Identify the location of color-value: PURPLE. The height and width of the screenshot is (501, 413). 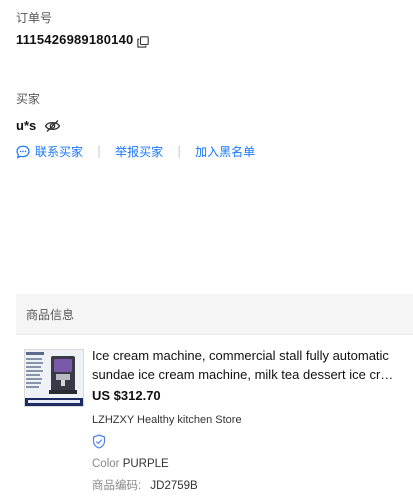
(145, 464).